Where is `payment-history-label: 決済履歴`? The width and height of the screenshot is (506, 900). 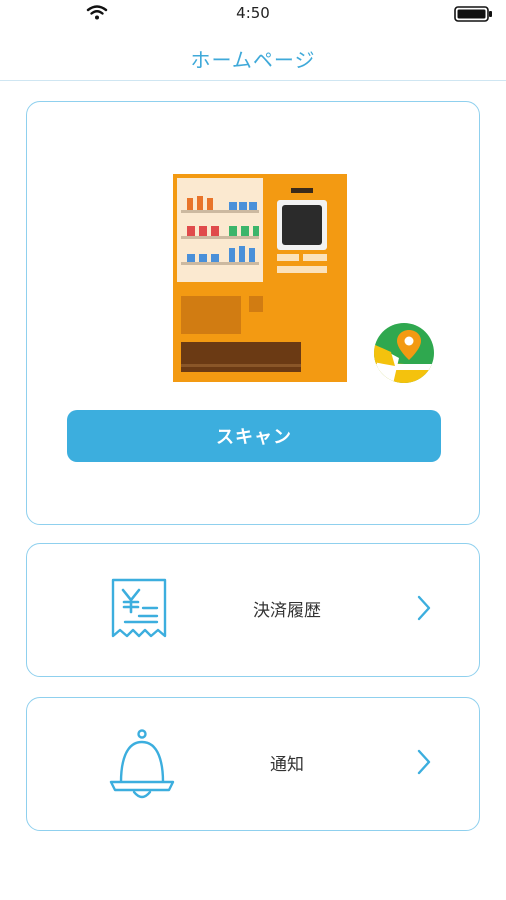
payment-history-label: 決済履歴 is located at coordinates (287, 611).